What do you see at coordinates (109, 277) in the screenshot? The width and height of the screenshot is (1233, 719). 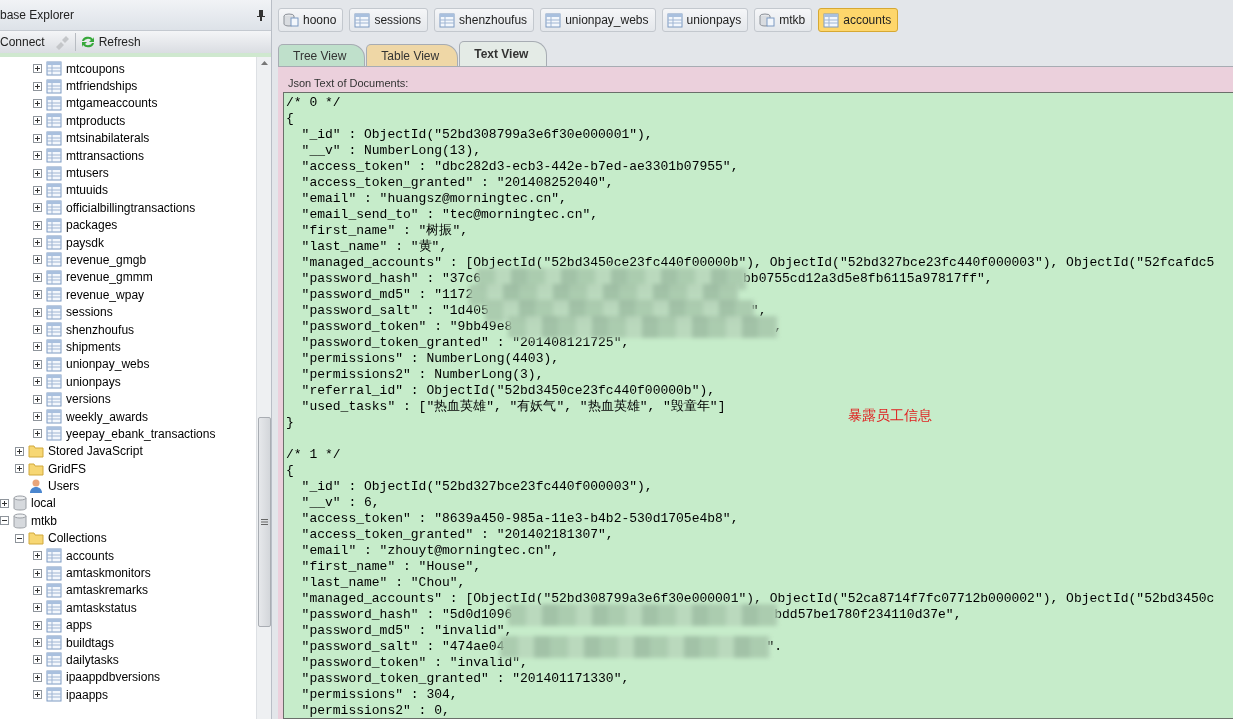 I see `tree-item: revenue_gmmm` at bounding box center [109, 277].